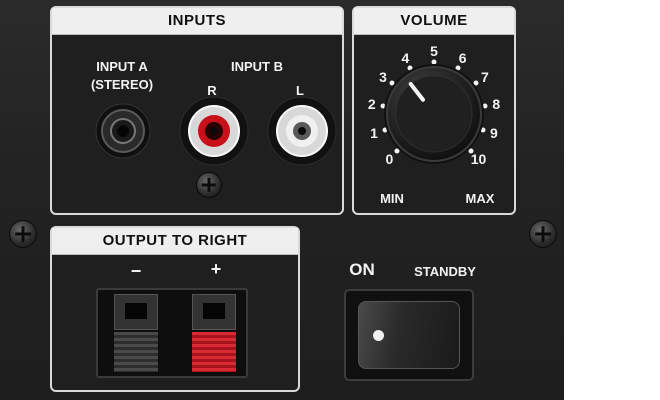 This screenshot has height=400, width=660. What do you see at coordinates (136, 271) in the screenshot?
I see `minus-label: −` at bounding box center [136, 271].